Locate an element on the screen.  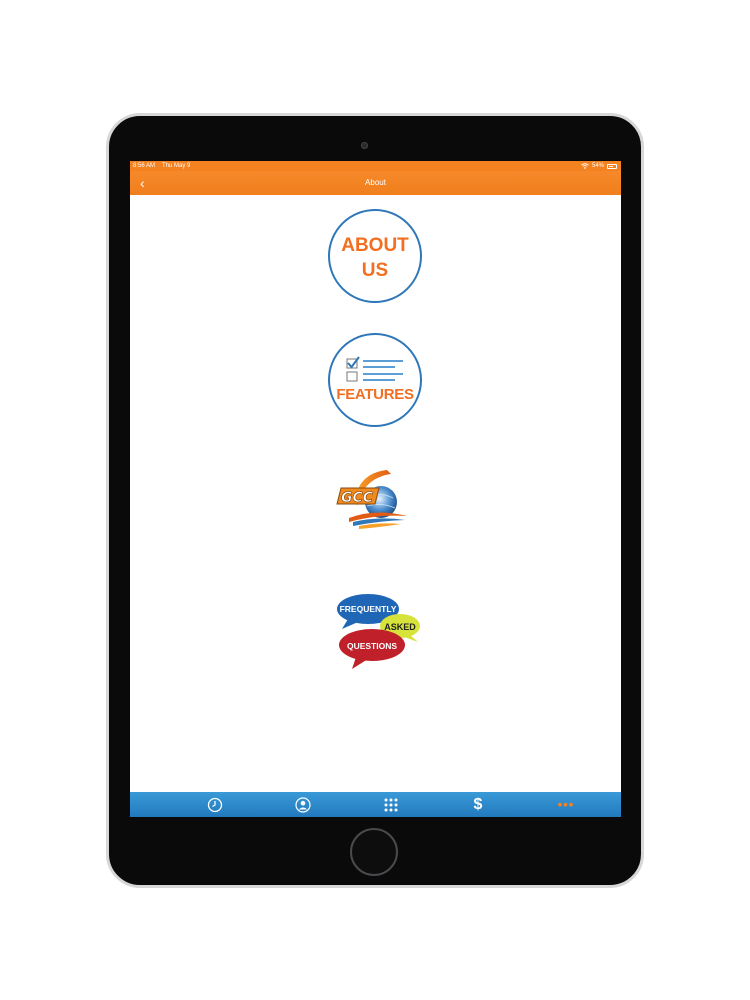
status-bar: 8:56 AM Thu May 9 54% is located at coordinates (375, 166).